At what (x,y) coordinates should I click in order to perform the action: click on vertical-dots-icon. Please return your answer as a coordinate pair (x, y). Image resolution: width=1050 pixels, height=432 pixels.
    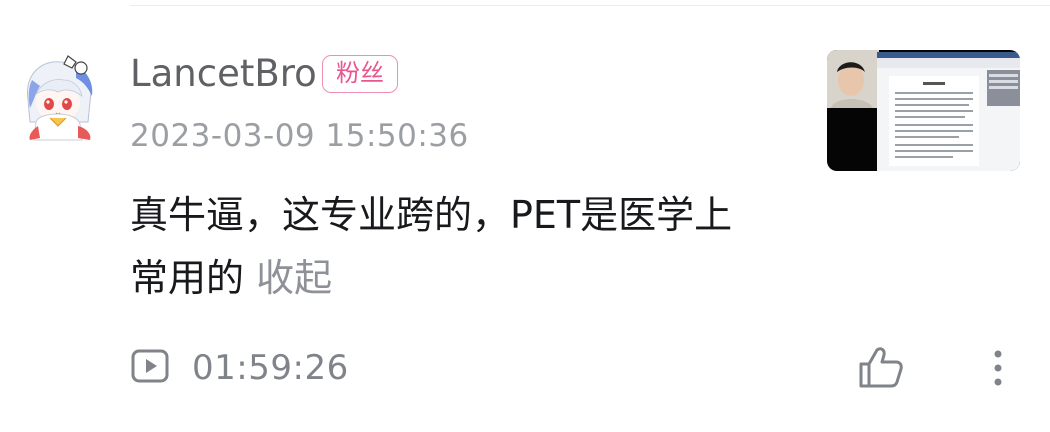
    Looking at the image, I should click on (998, 368).